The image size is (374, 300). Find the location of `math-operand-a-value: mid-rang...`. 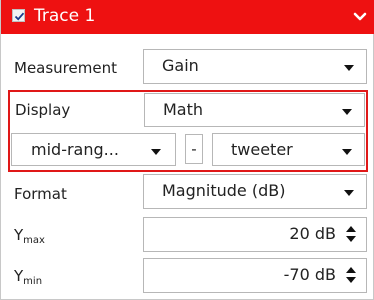

math-operand-a-value: mid-rang... is located at coordinates (75, 149).